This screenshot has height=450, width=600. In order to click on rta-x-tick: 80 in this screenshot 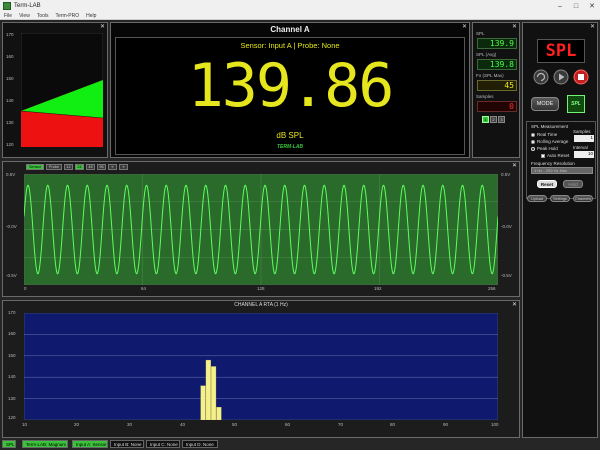, I will do `click(393, 424)`.